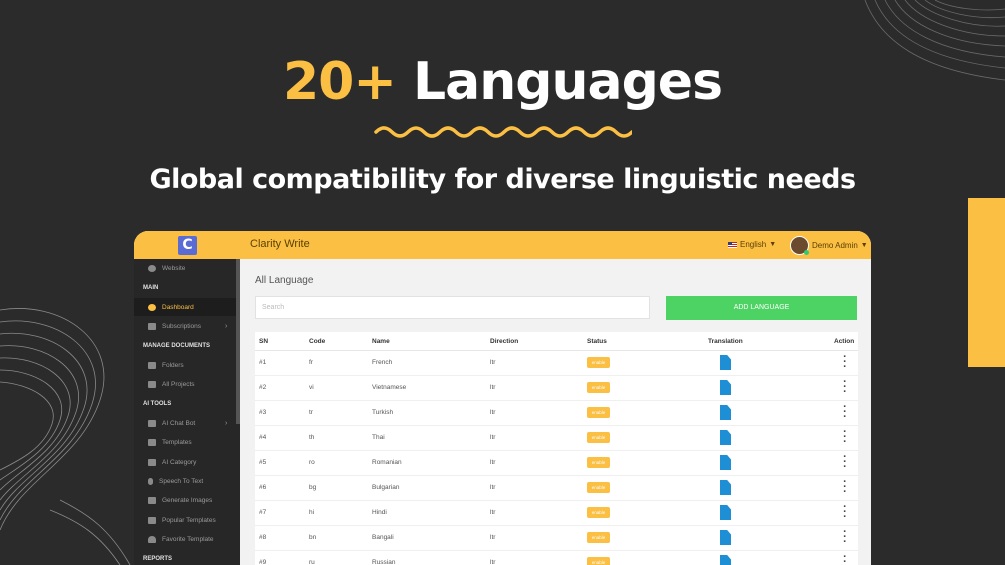  What do you see at coordinates (382, 362) in the screenshot?
I see `cell-name: French` at bounding box center [382, 362].